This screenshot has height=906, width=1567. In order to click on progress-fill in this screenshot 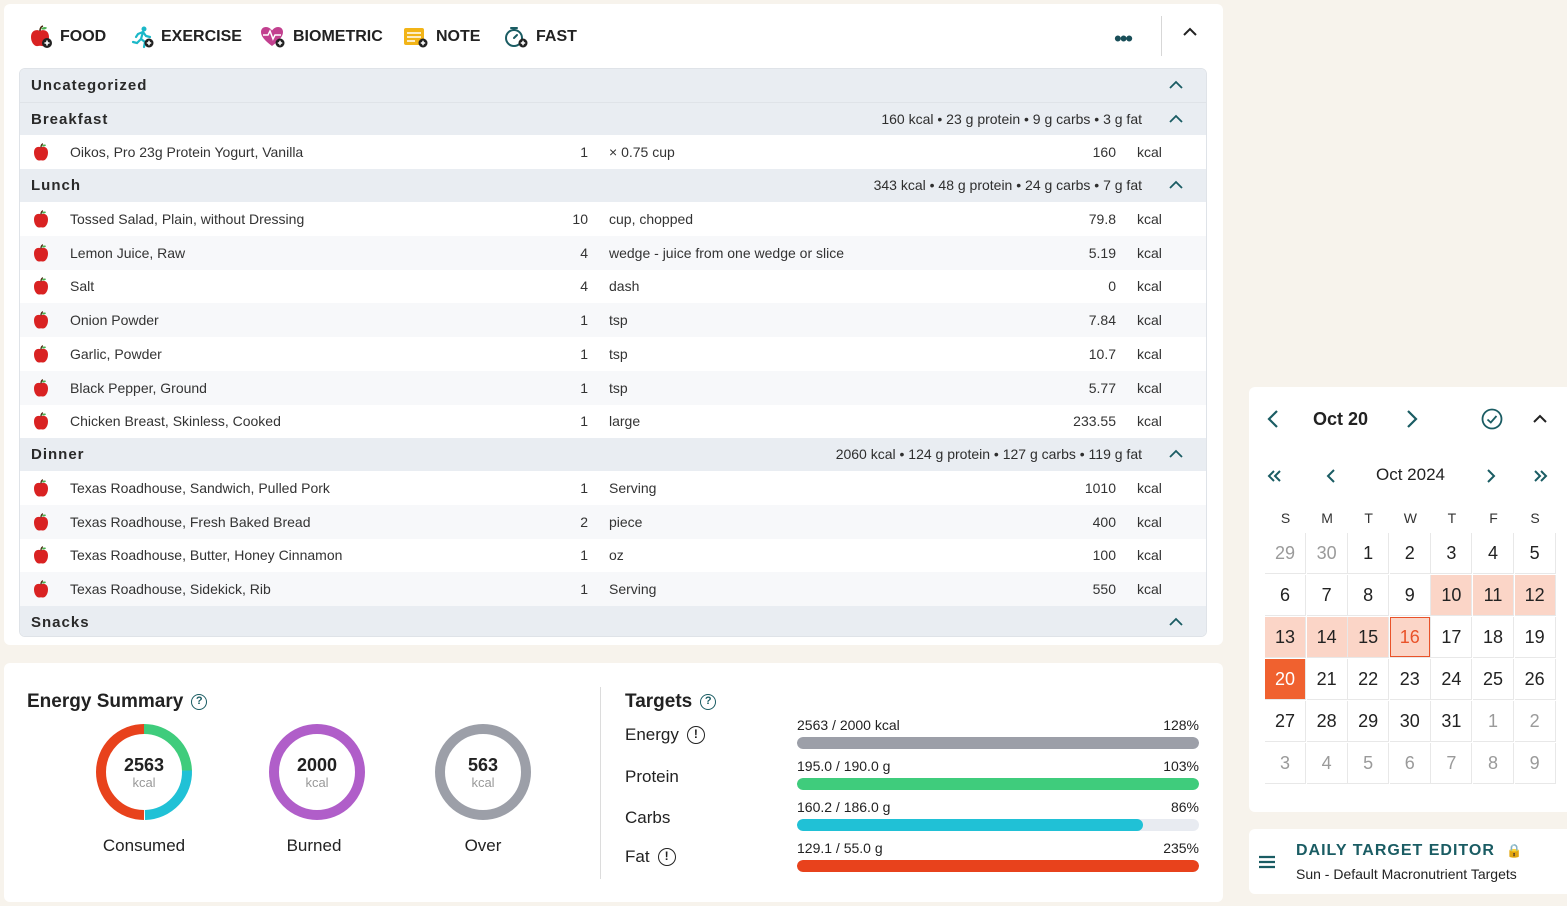, I will do `click(970, 825)`.